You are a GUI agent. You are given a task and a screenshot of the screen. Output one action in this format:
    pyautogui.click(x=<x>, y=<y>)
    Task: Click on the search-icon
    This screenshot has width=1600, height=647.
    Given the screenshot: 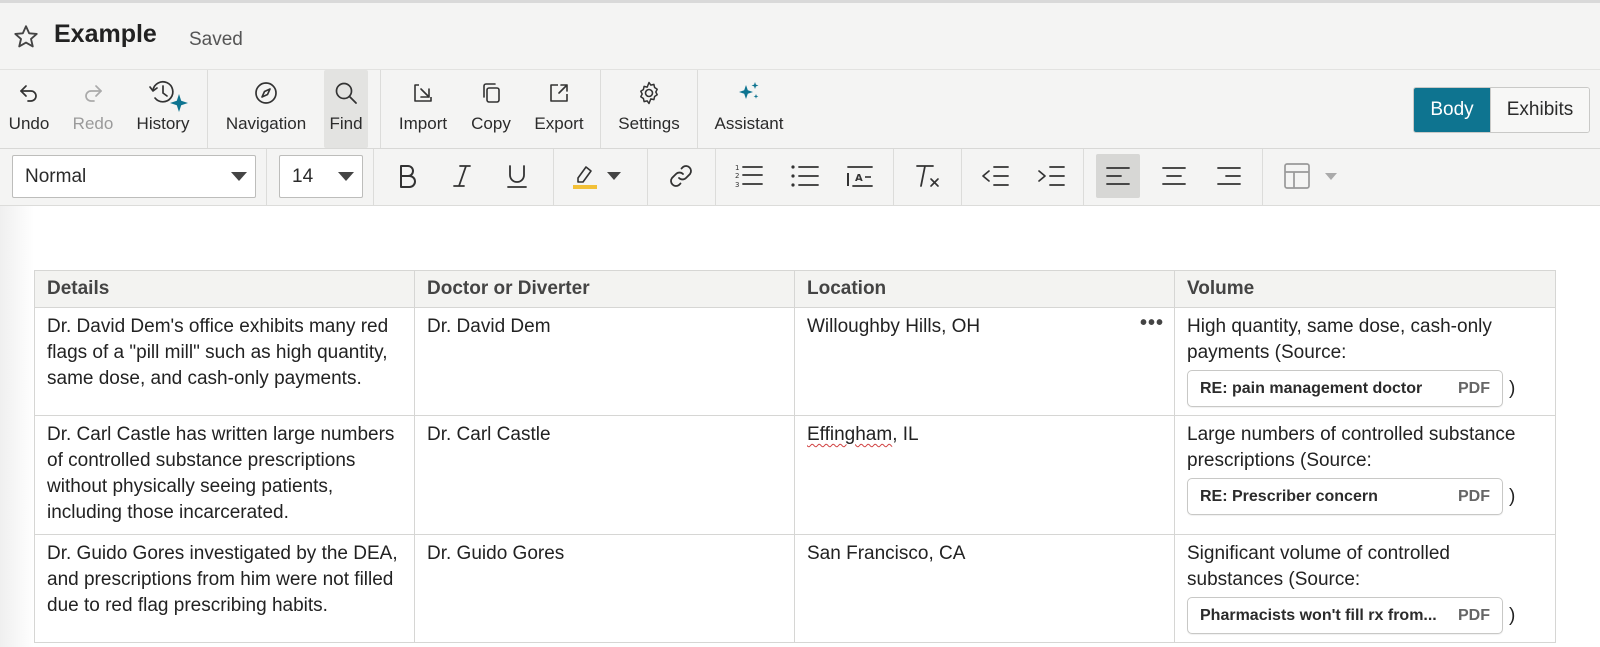 What is the action you would take?
    pyautogui.click(x=346, y=93)
    